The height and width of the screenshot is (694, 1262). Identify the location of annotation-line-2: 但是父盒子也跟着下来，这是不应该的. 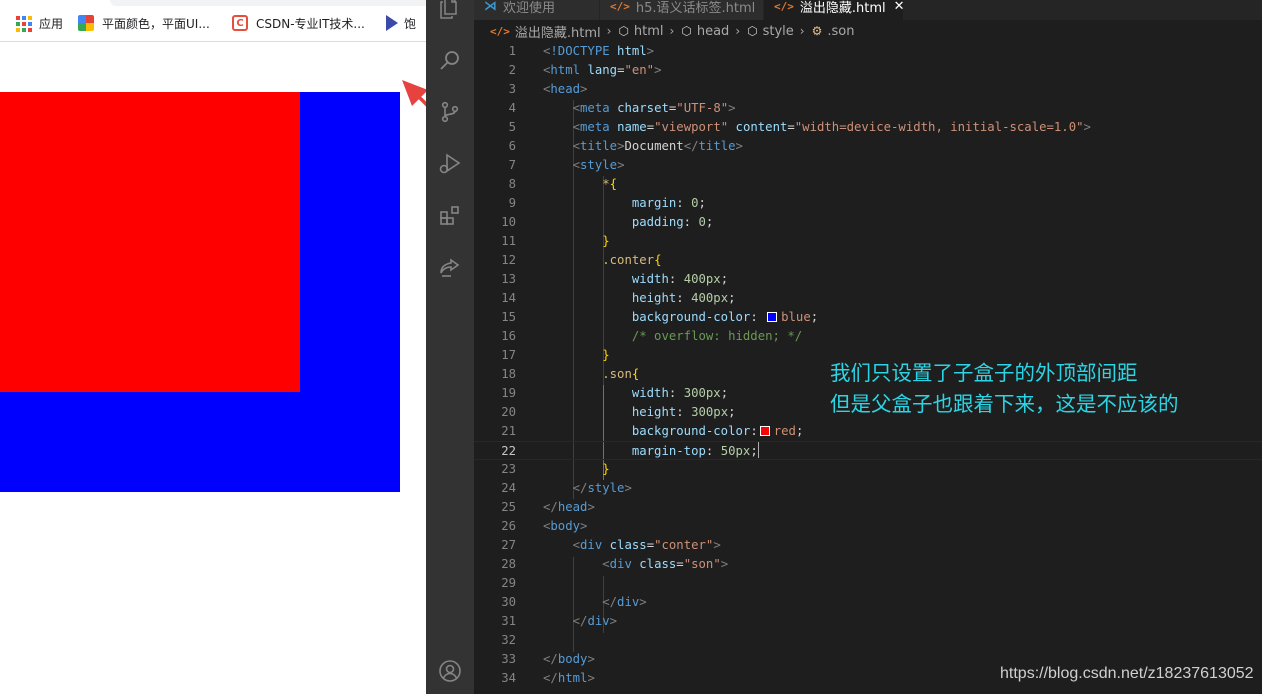
(1004, 404).